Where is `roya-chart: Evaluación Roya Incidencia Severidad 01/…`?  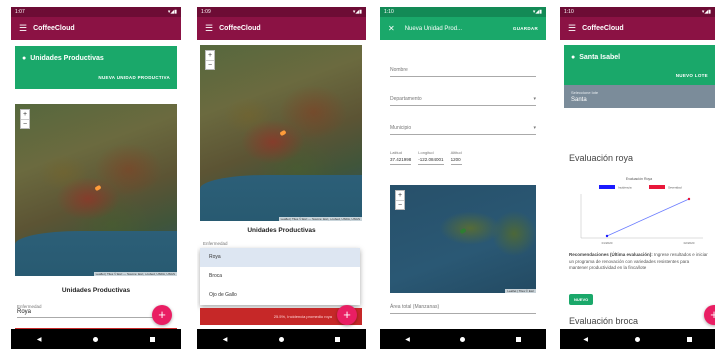 roya-chart: Evaluación Roya Incidencia Severidad 01/… is located at coordinates (641, 211).